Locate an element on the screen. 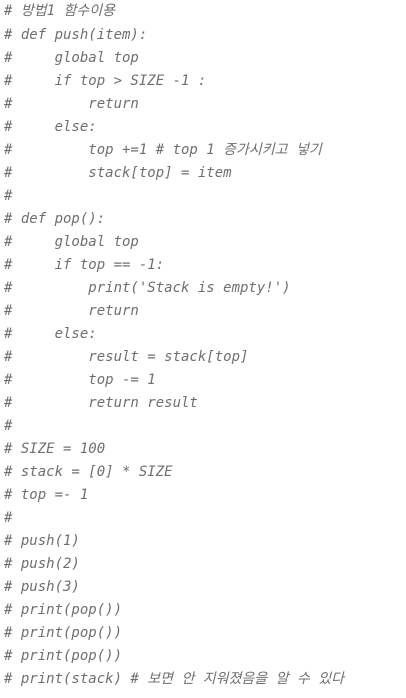 This screenshot has height=698, width=406. code-line: # top +=1 # top 1 증가시키고 넣기 is located at coordinates (163, 150).